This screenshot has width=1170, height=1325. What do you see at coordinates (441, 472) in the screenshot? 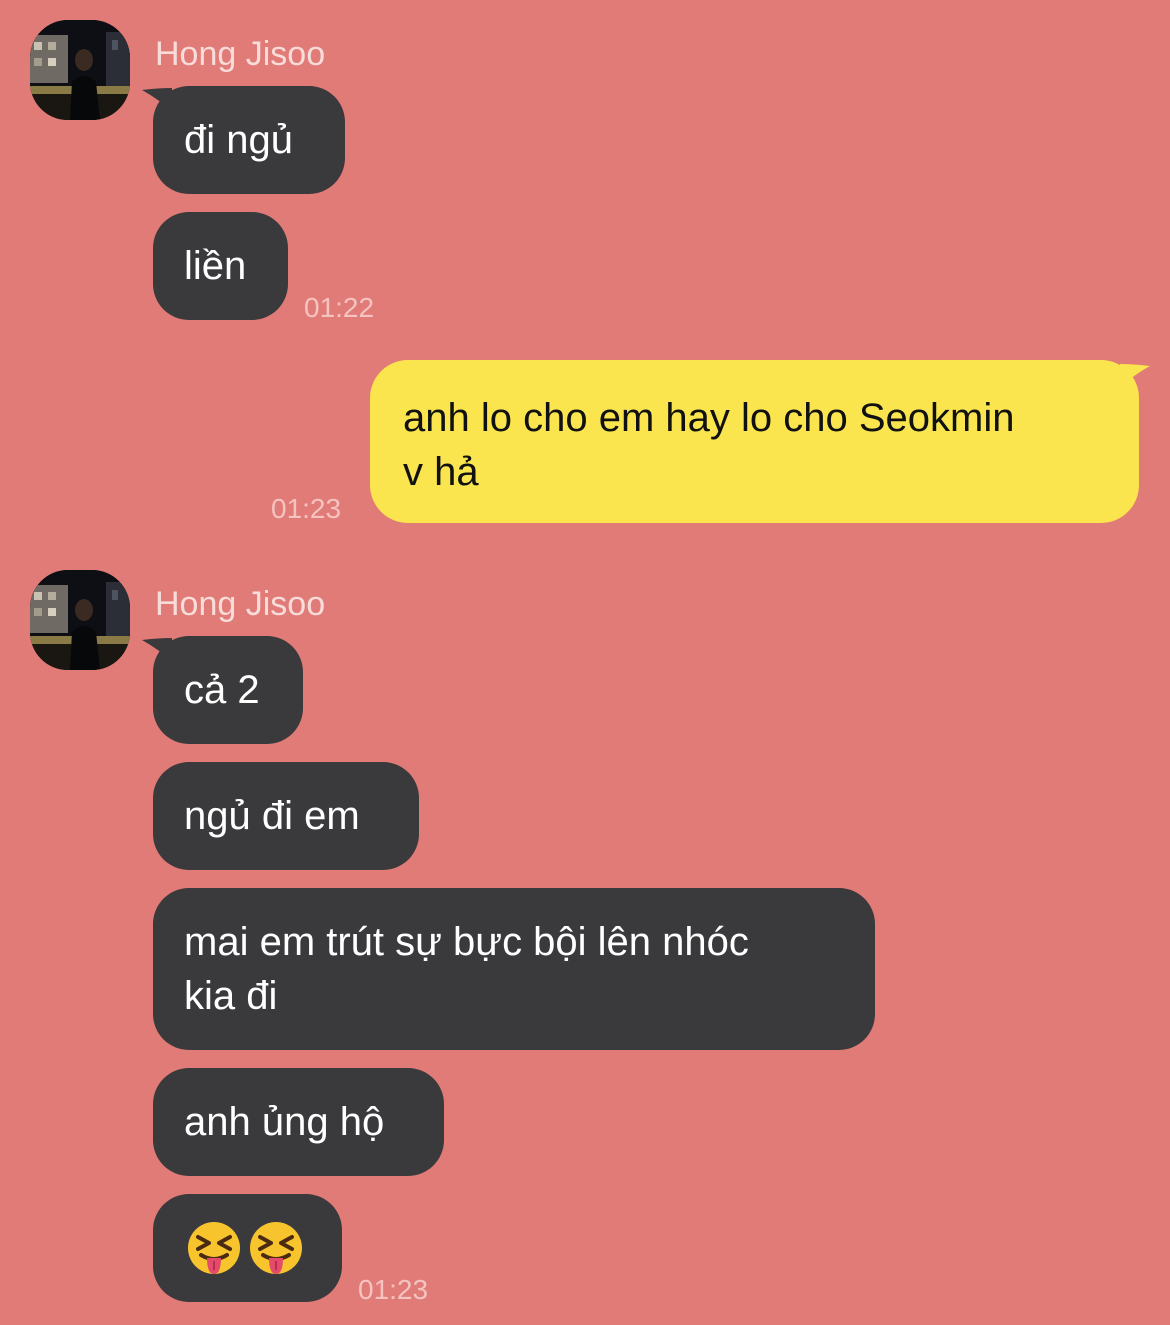
I see `message-text-line-2: v hả` at bounding box center [441, 472].